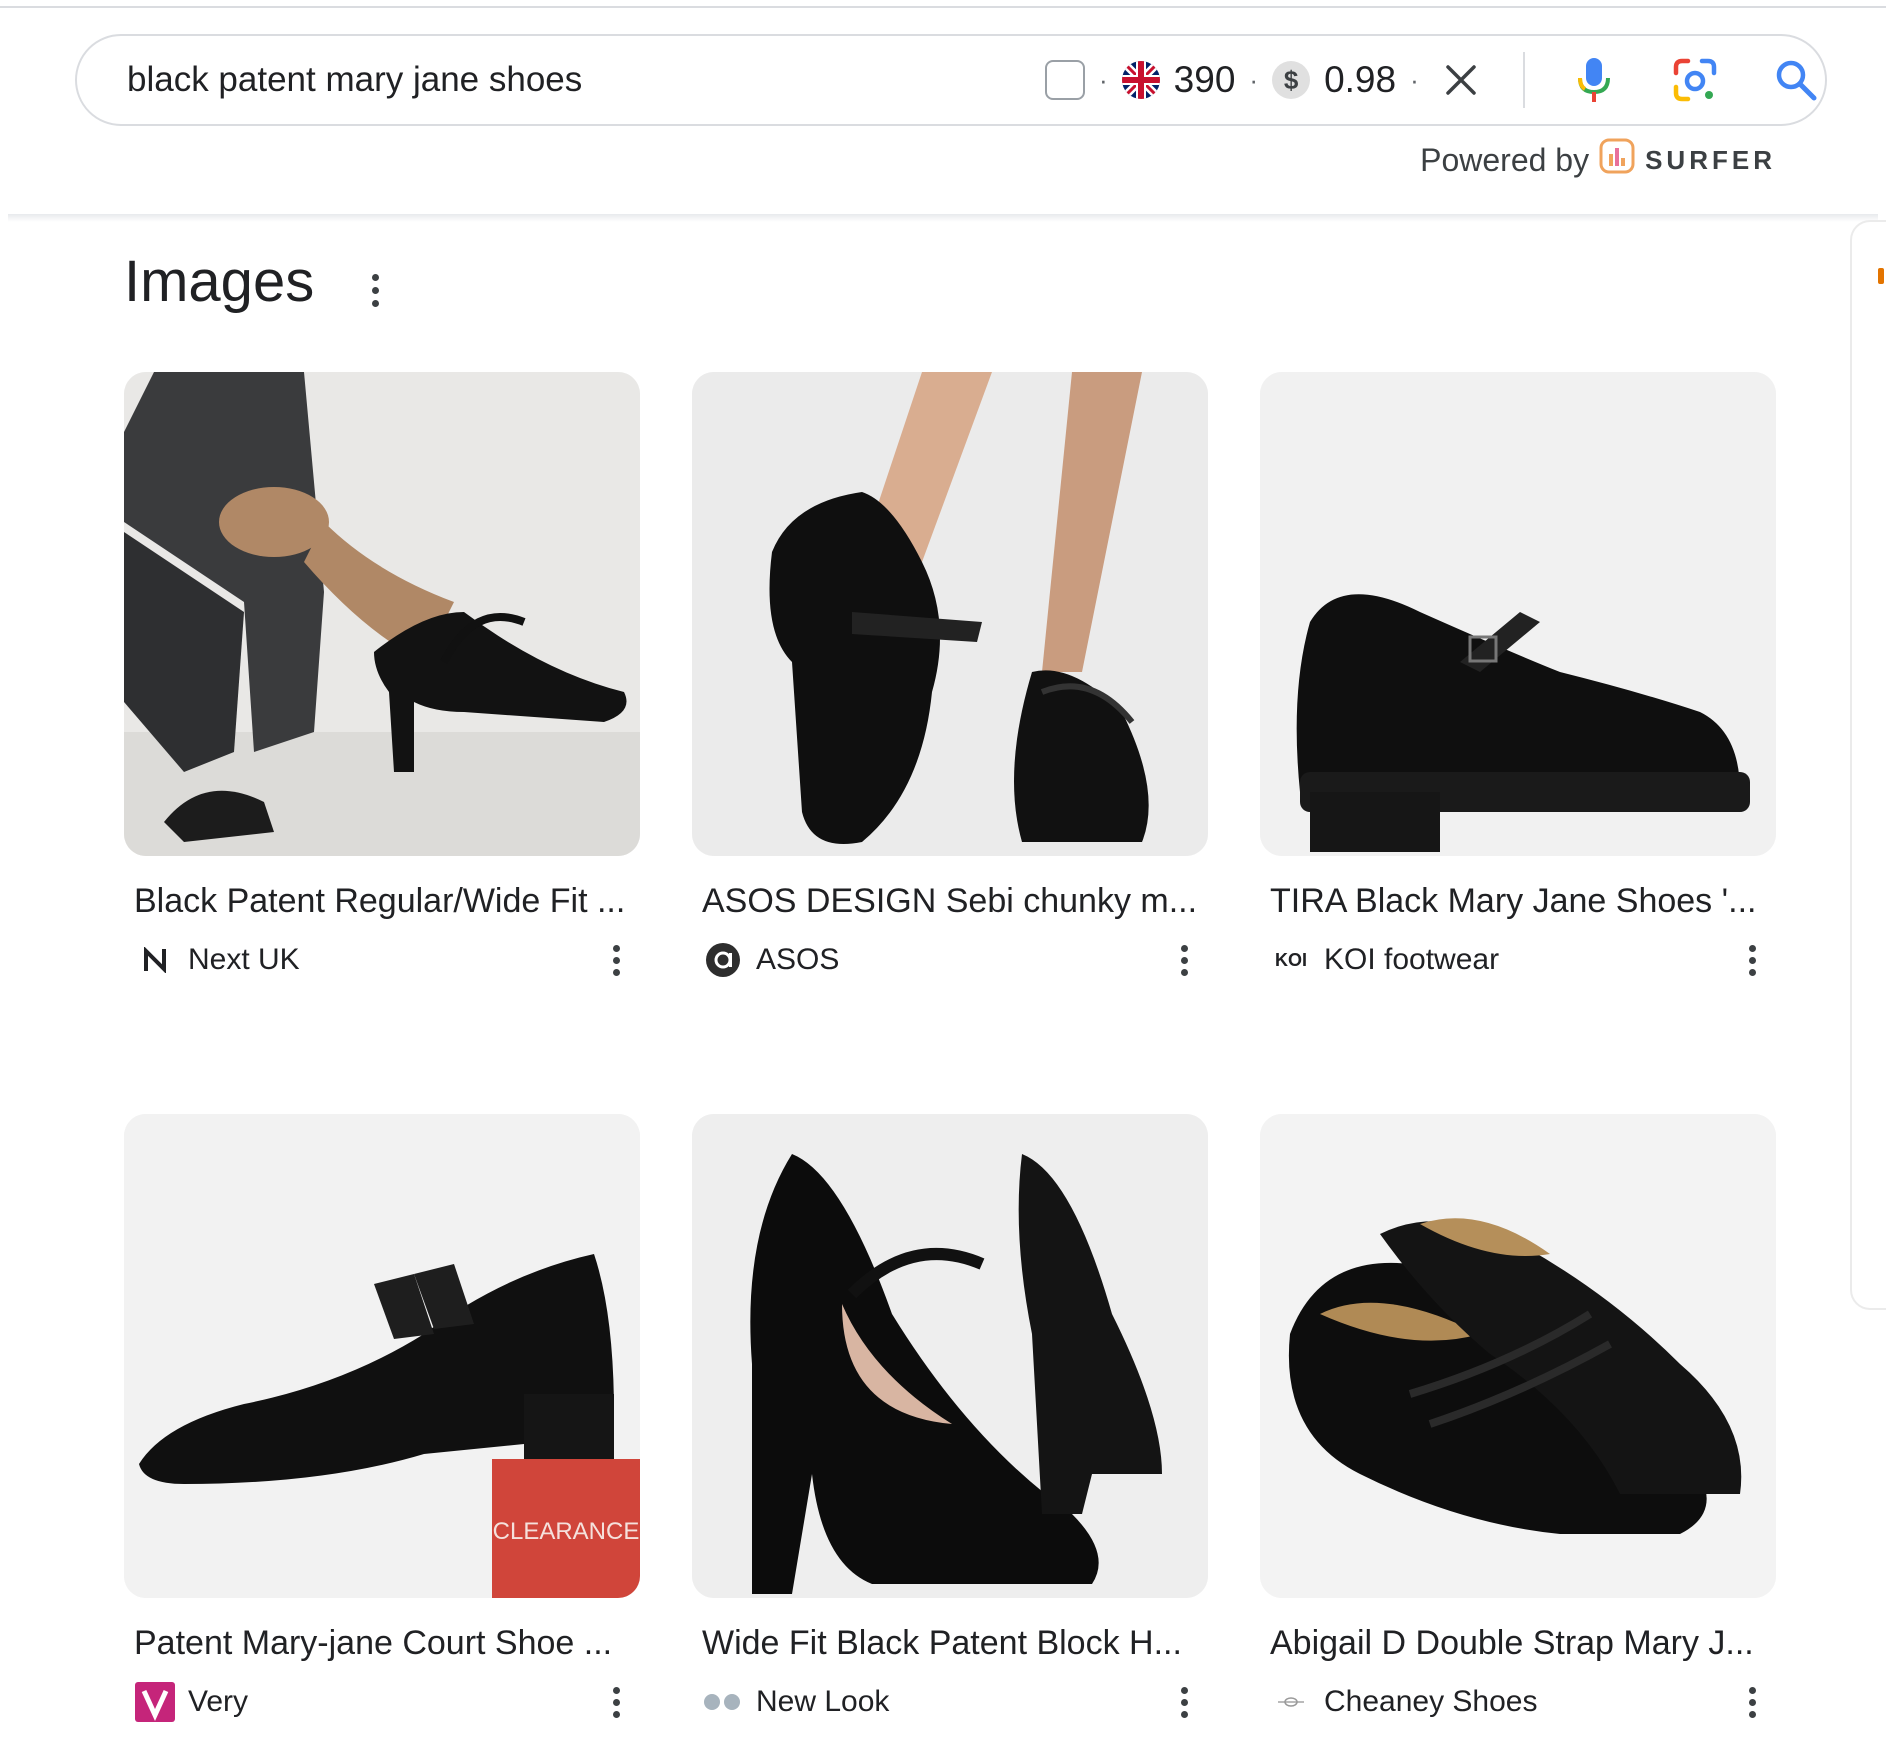 The height and width of the screenshot is (1756, 1886). What do you see at coordinates (1065, 80) in the screenshot?
I see `keyword-checkbox` at bounding box center [1065, 80].